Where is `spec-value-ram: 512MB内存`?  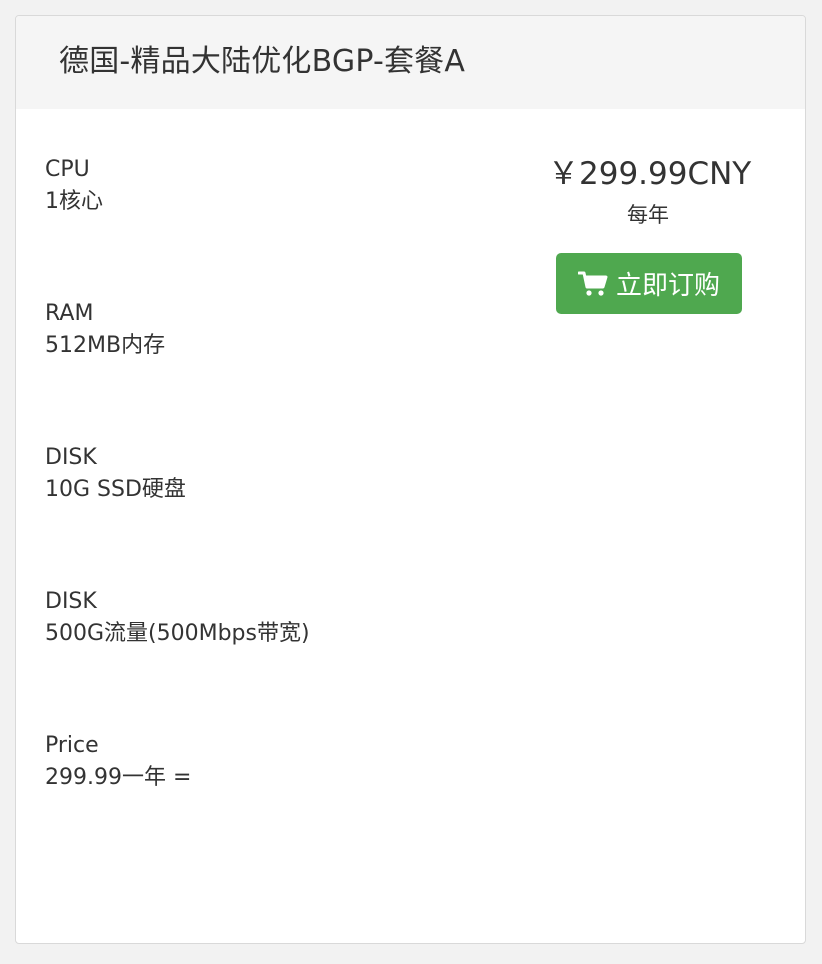
spec-value-ram: 512MB内存 is located at coordinates (105, 345).